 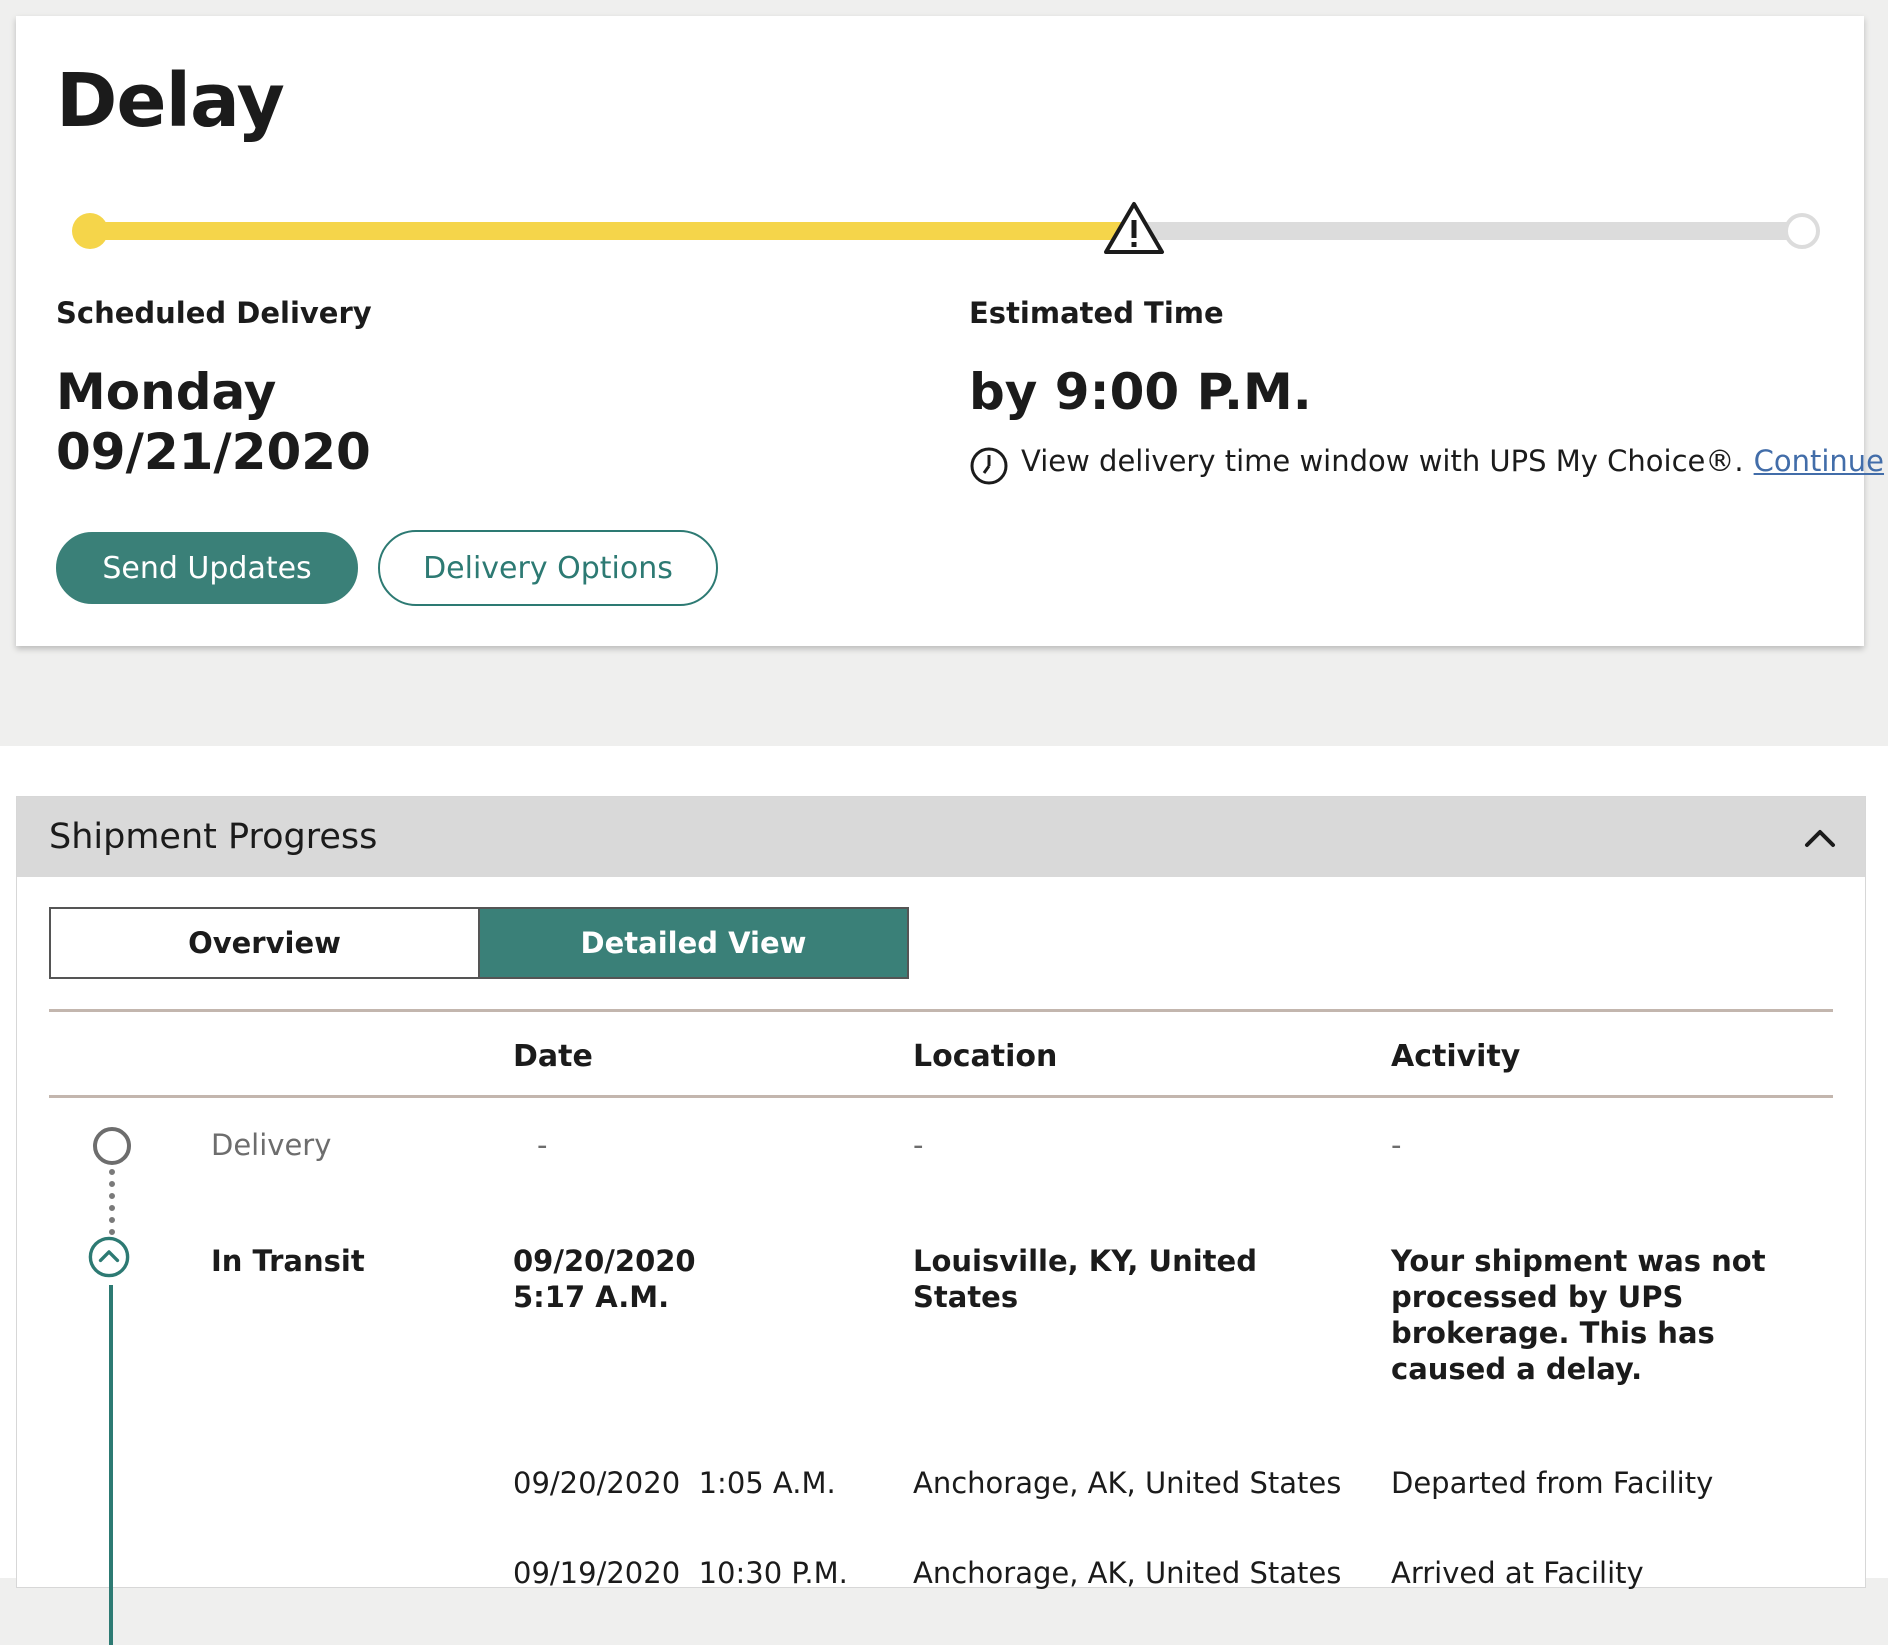 I want to click on row-3-location: Anchorage, AK, United States, so click(x=1127, y=1483).